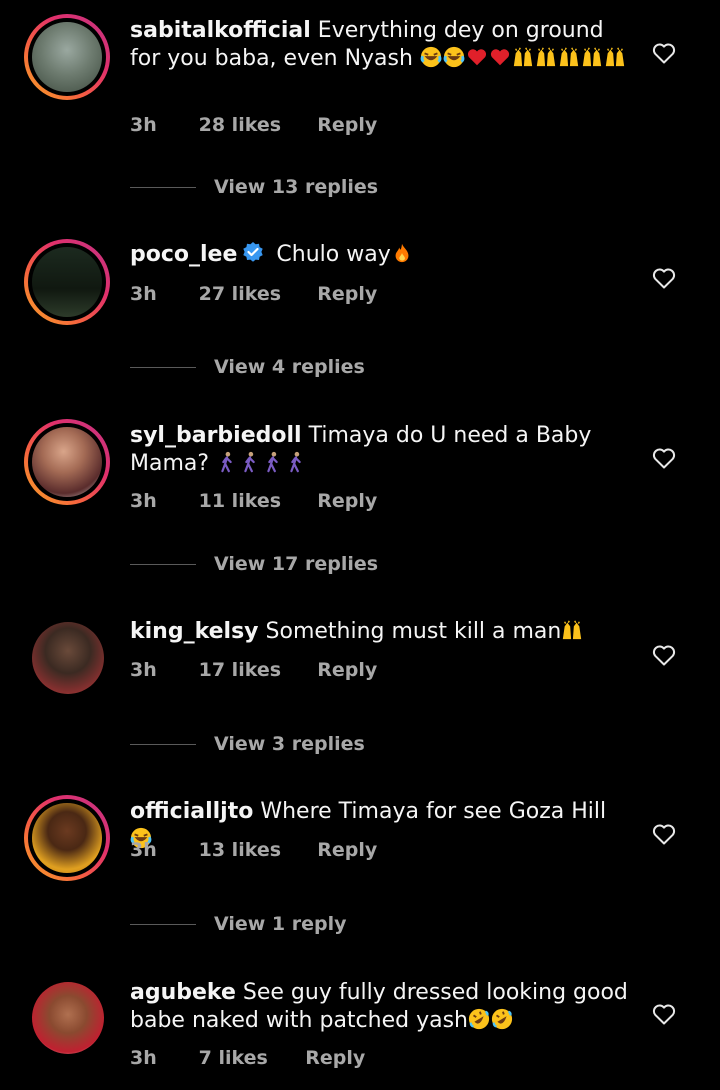  I want to click on view-replies-label: View 17 replies, so click(296, 564).